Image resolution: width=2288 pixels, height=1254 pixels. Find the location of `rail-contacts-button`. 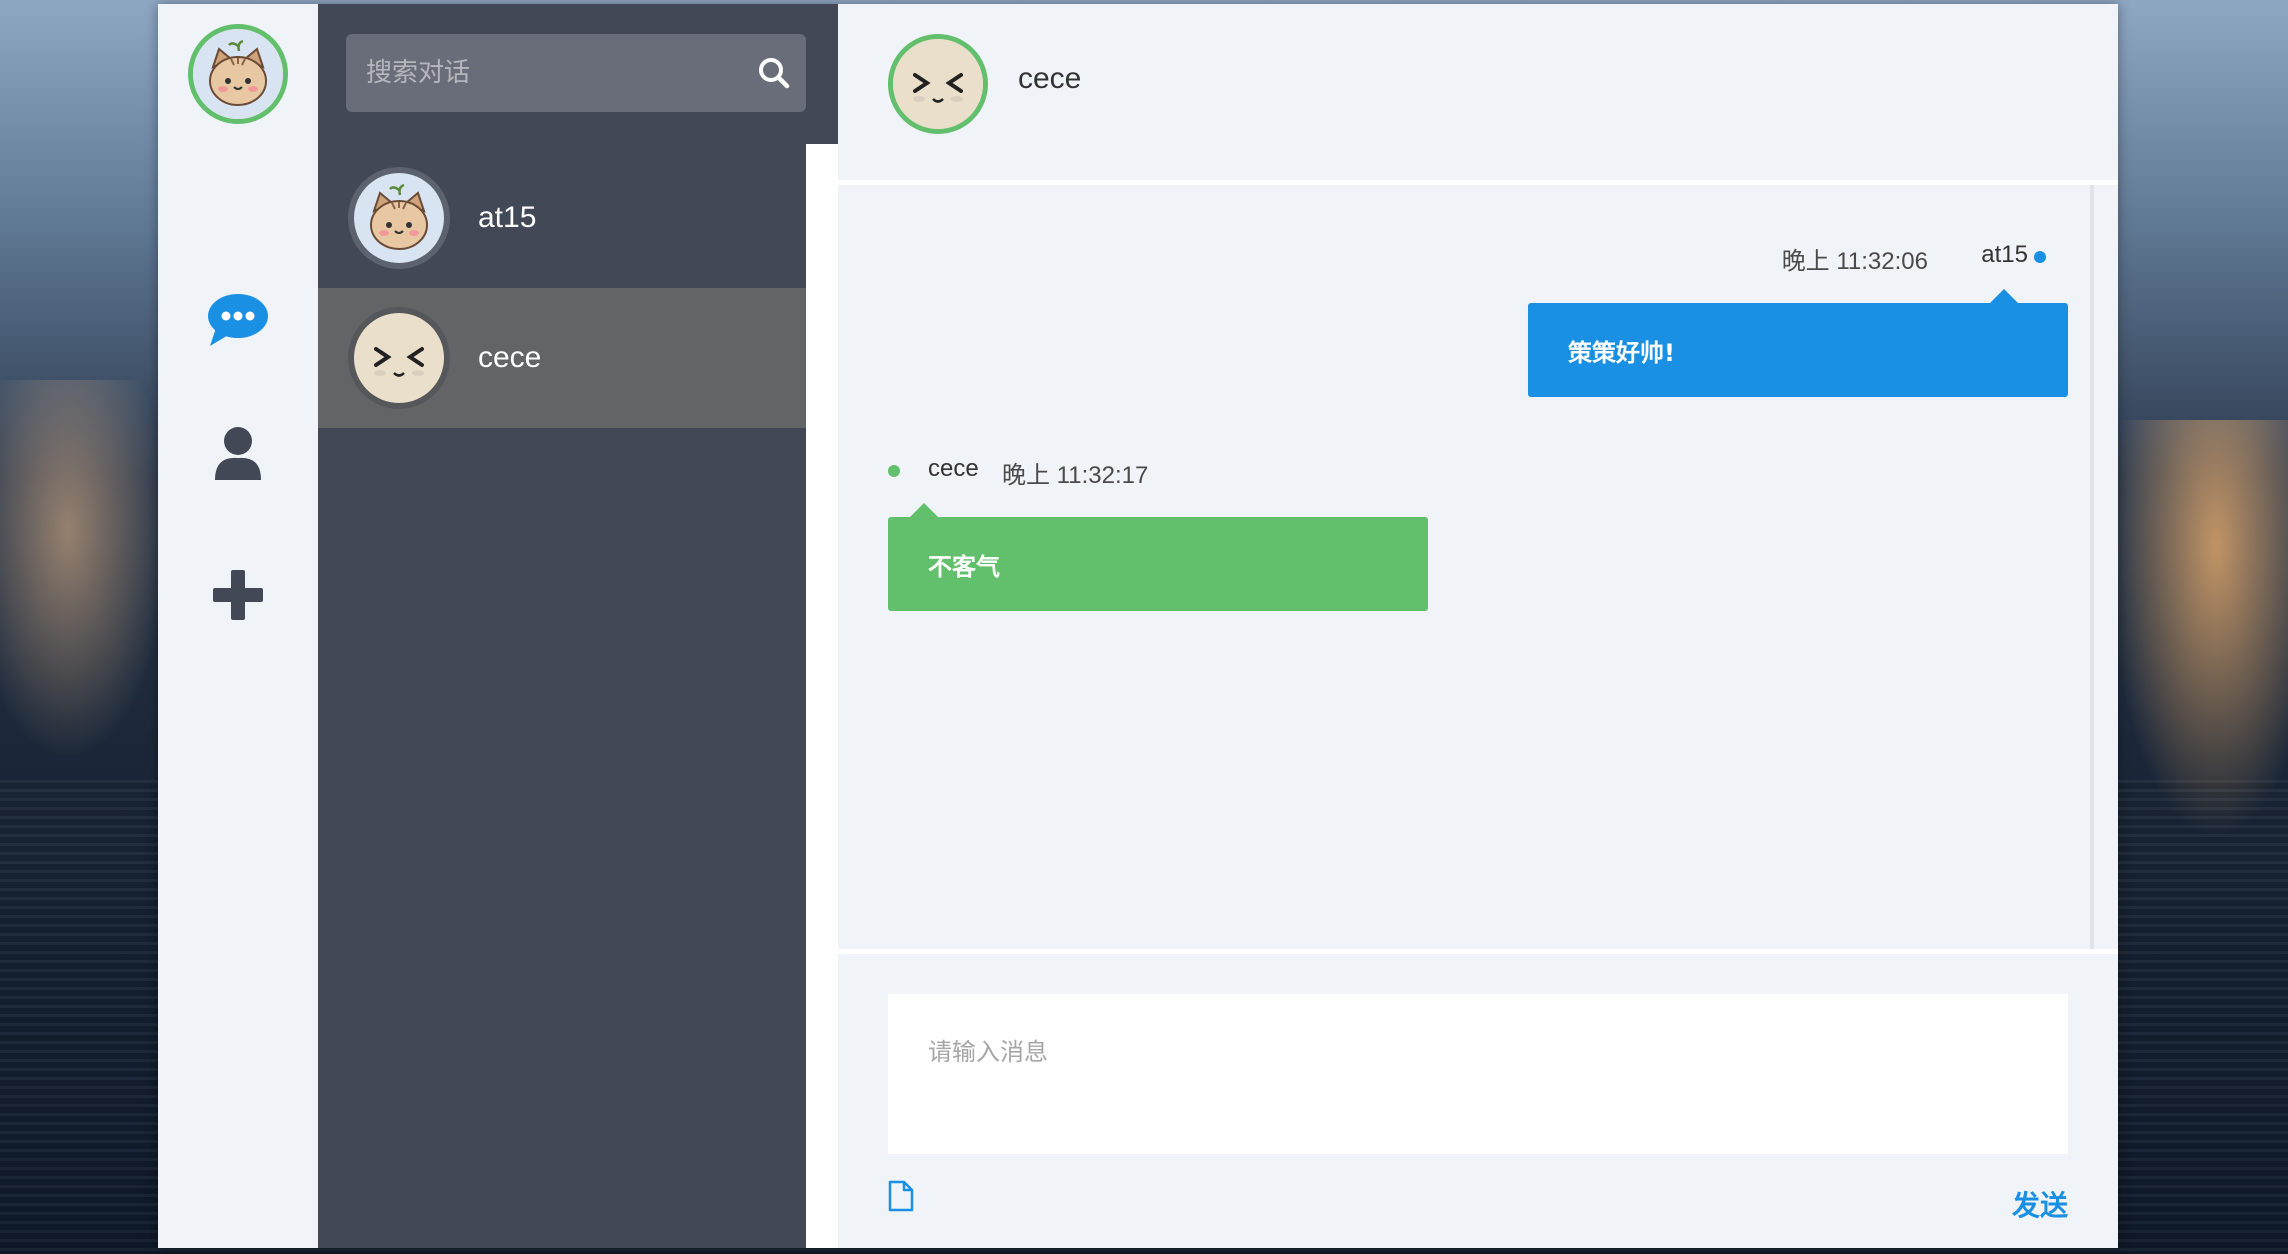

rail-contacts-button is located at coordinates (238, 454).